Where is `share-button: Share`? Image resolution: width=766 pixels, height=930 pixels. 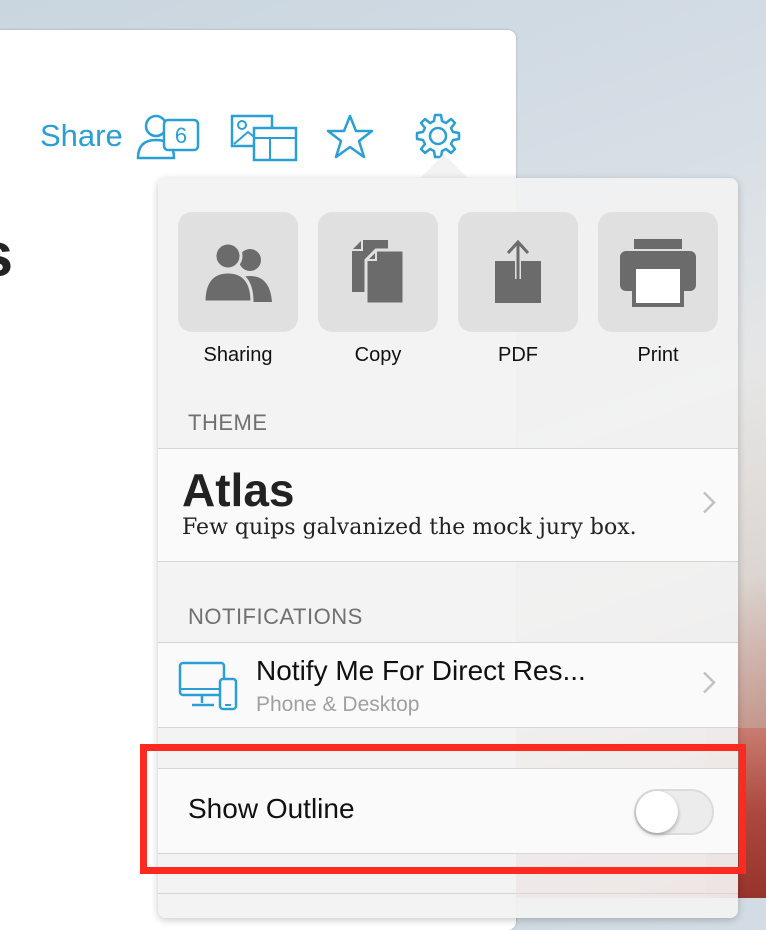
share-button: Share is located at coordinates (81, 136).